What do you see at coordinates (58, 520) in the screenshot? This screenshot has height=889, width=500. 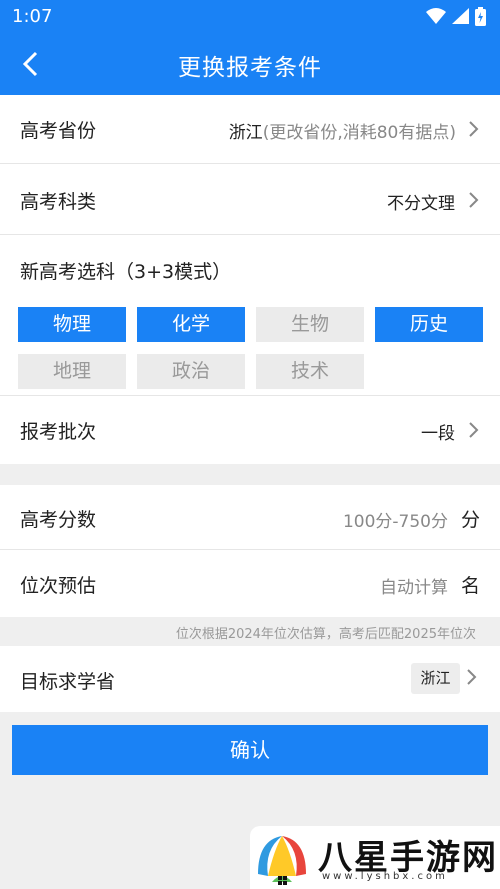 I see `score-label: 高考分数` at bounding box center [58, 520].